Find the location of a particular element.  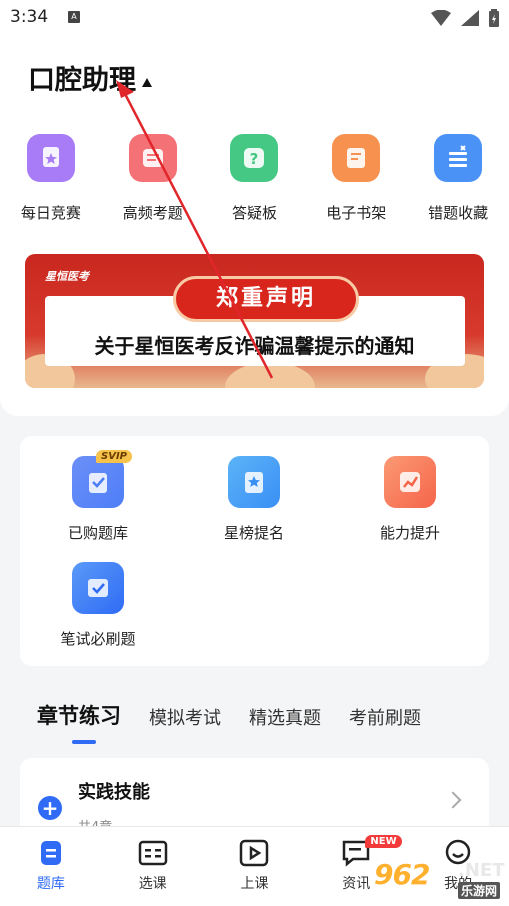

quick-action-ebook-shelf: 电子书架 is located at coordinates (356, 178).